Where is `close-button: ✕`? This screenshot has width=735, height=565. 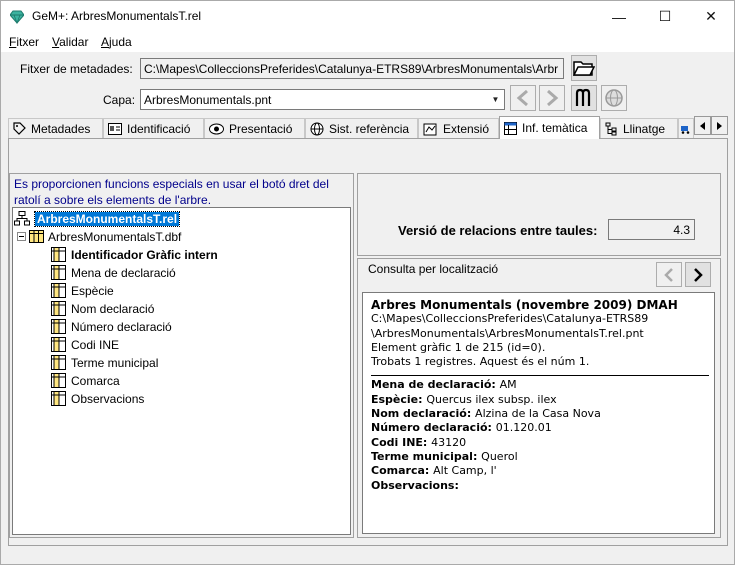
close-button: ✕ is located at coordinates (711, 16).